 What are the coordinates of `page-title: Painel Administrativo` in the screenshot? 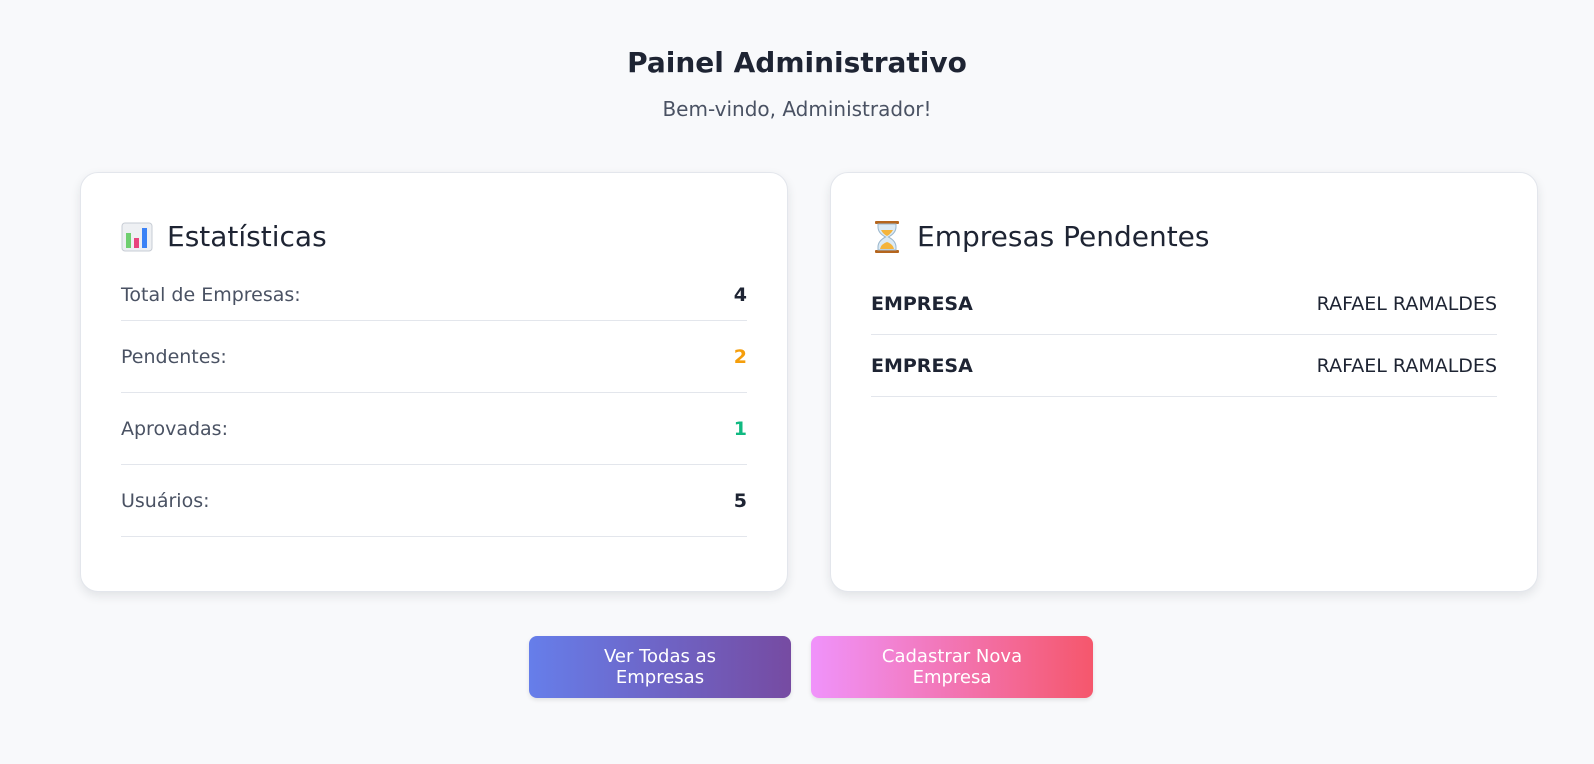 It's located at (797, 62).